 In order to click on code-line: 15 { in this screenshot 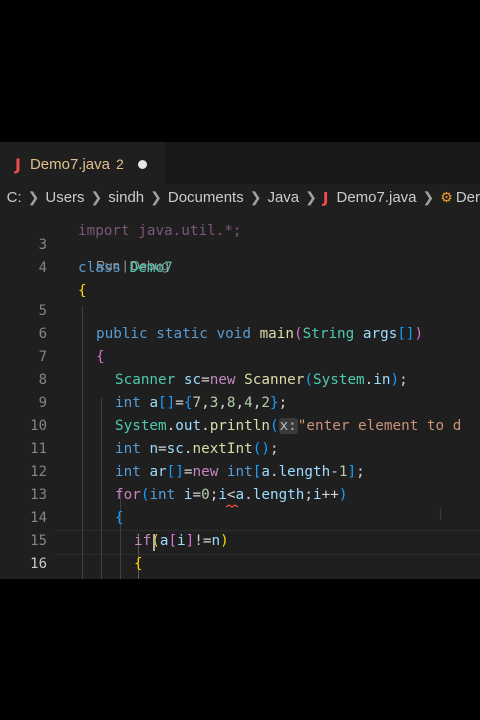, I will do `click(240, 539)`.